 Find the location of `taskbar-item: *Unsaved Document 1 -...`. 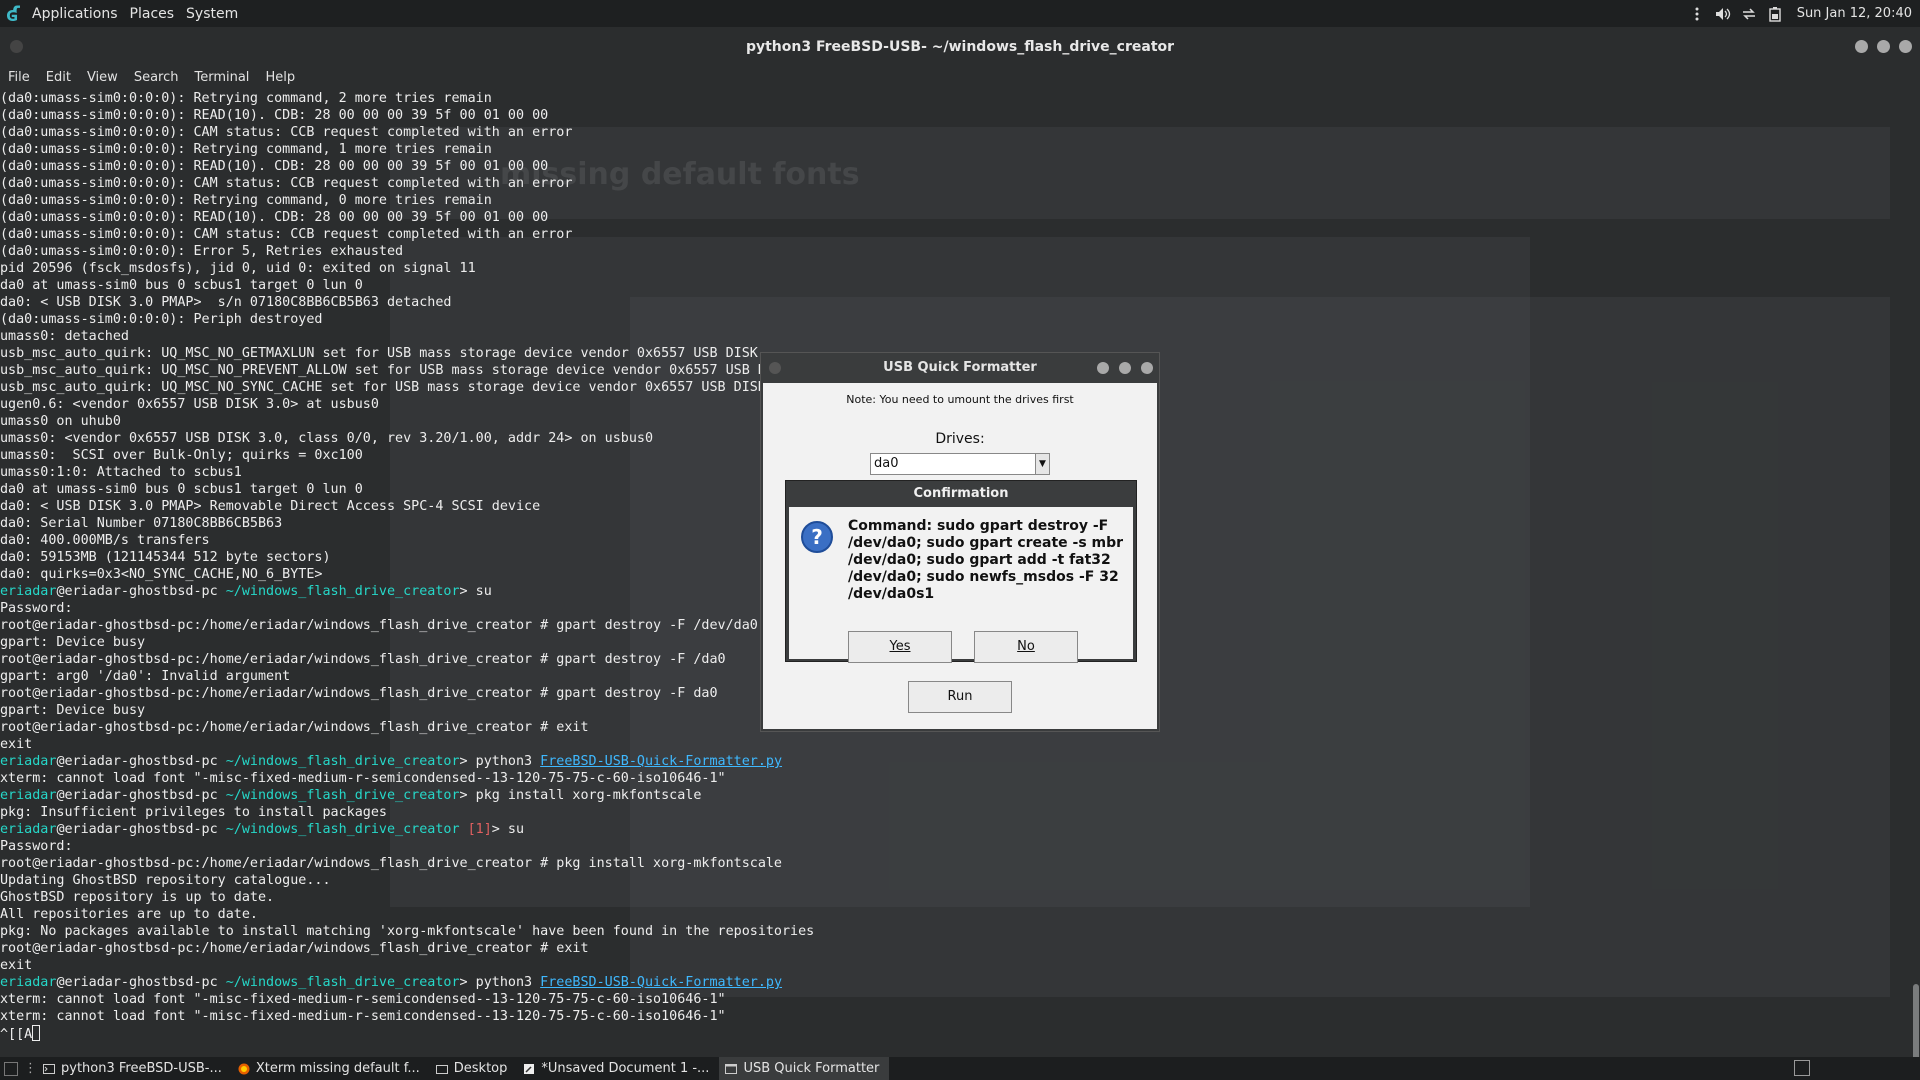

taskbar-item: *Unsaved Document 1 -... is located at coordinates (618, 1068).